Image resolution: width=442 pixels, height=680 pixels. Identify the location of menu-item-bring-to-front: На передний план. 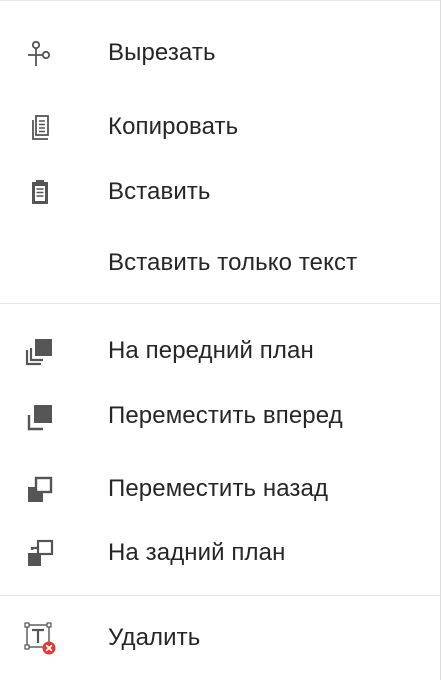
(220, 351).